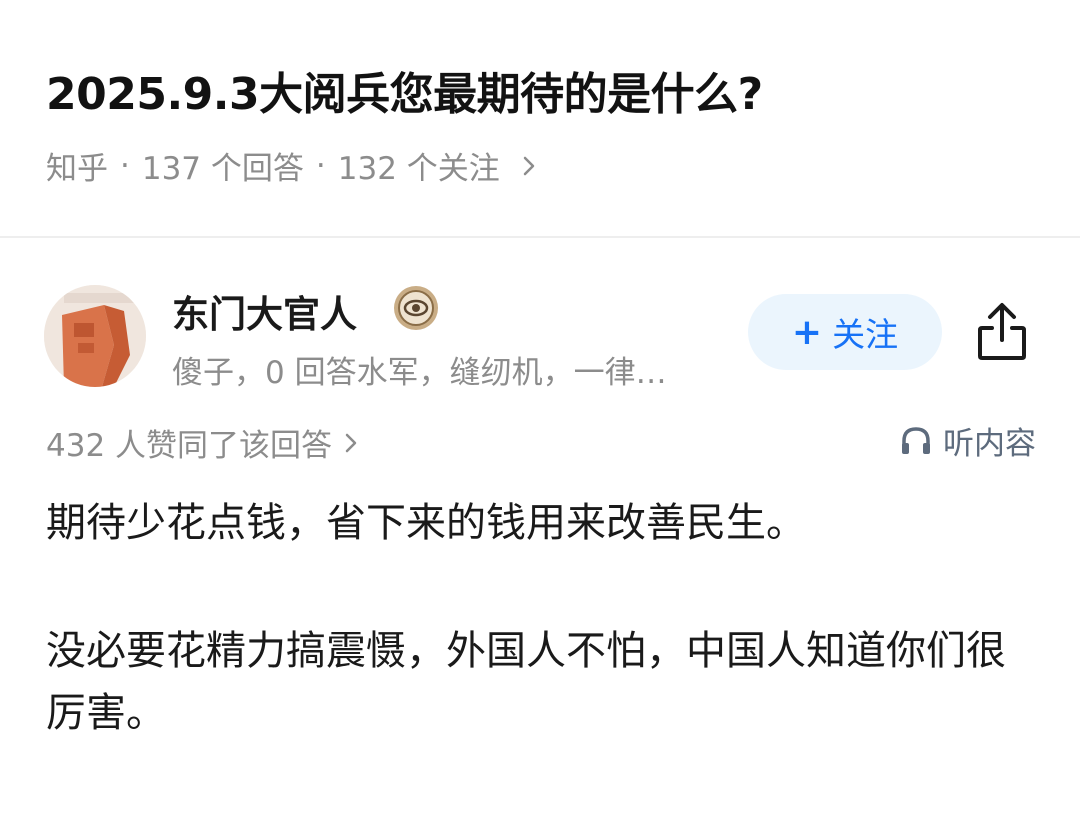 The image size is (1080, 824). I want to click on follow-label: 关注, so click(865, 334).